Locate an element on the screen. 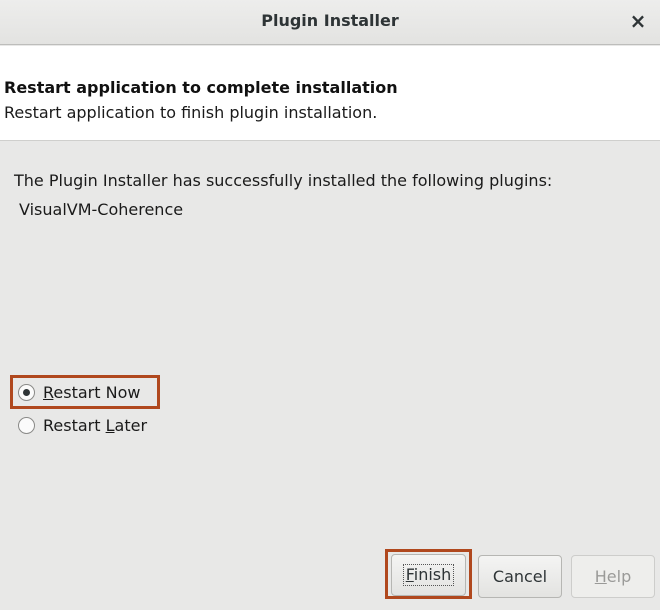  restart-now-label: Restart Now is located at coordinates (92, 392).